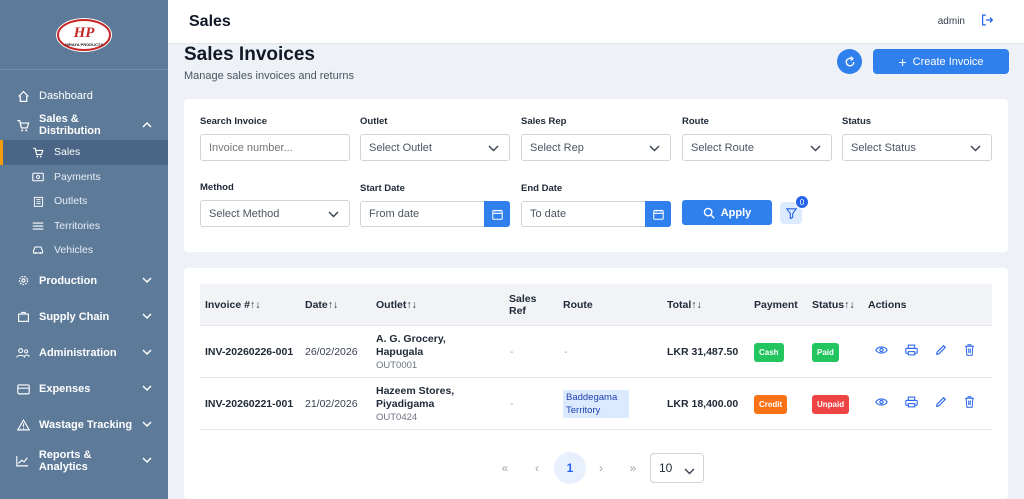  Describe the element at coordinates (232, 305) in the screenshot. I see `col-header-invoice: Invoice #↑↓` at that location.